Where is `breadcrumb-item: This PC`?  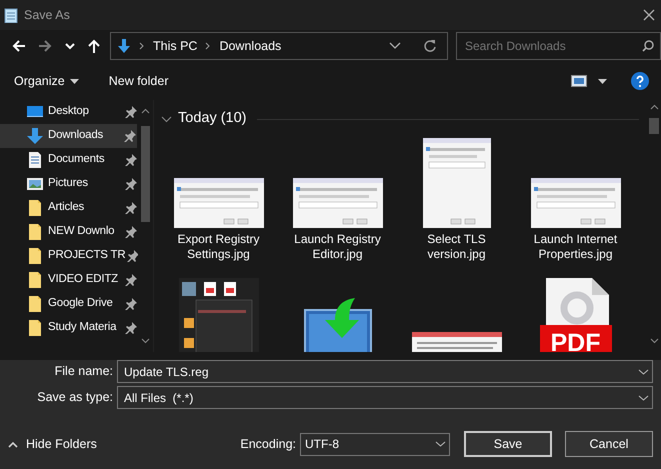 breadcrumb-item: This PC is located at coordinates (175, 46).